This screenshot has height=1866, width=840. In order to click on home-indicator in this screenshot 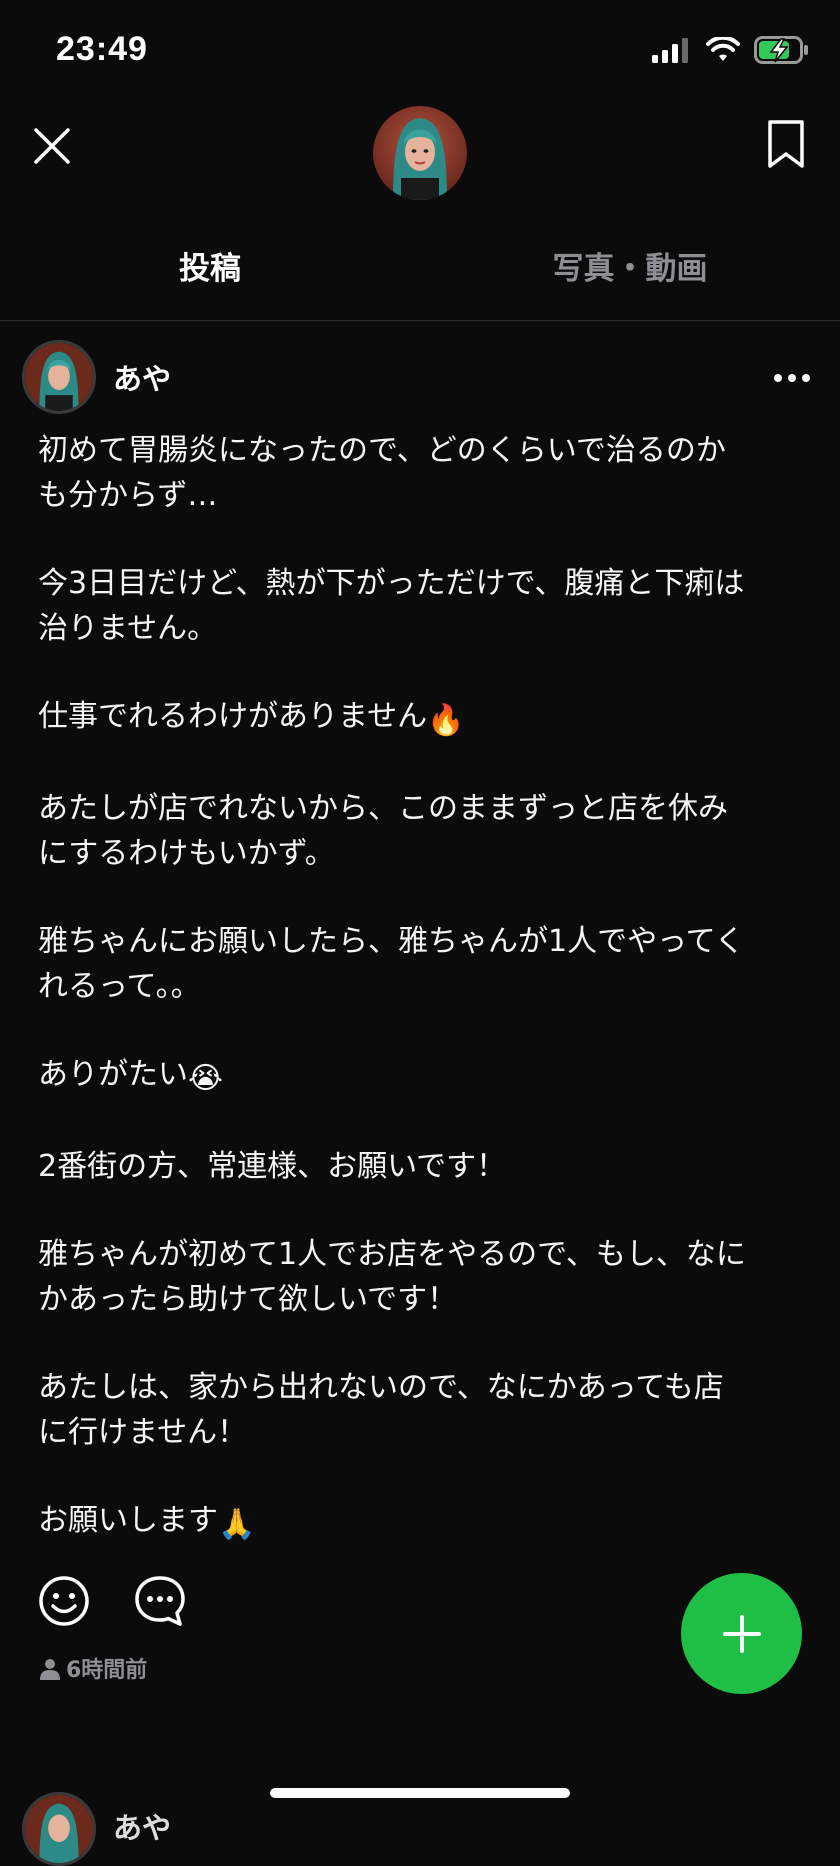, I will do `click(420, 1793)`.